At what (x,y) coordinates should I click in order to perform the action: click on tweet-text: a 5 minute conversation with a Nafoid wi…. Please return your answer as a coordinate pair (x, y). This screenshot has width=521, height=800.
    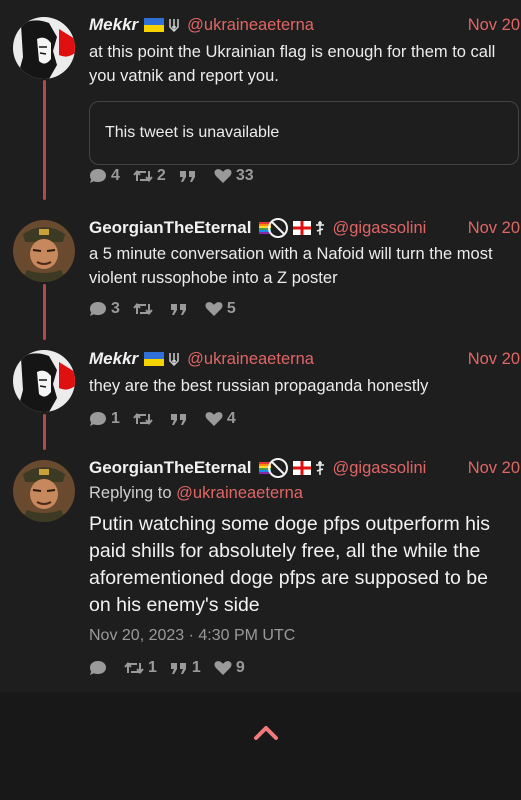
    Looking at the image, I should click on (291, 266).